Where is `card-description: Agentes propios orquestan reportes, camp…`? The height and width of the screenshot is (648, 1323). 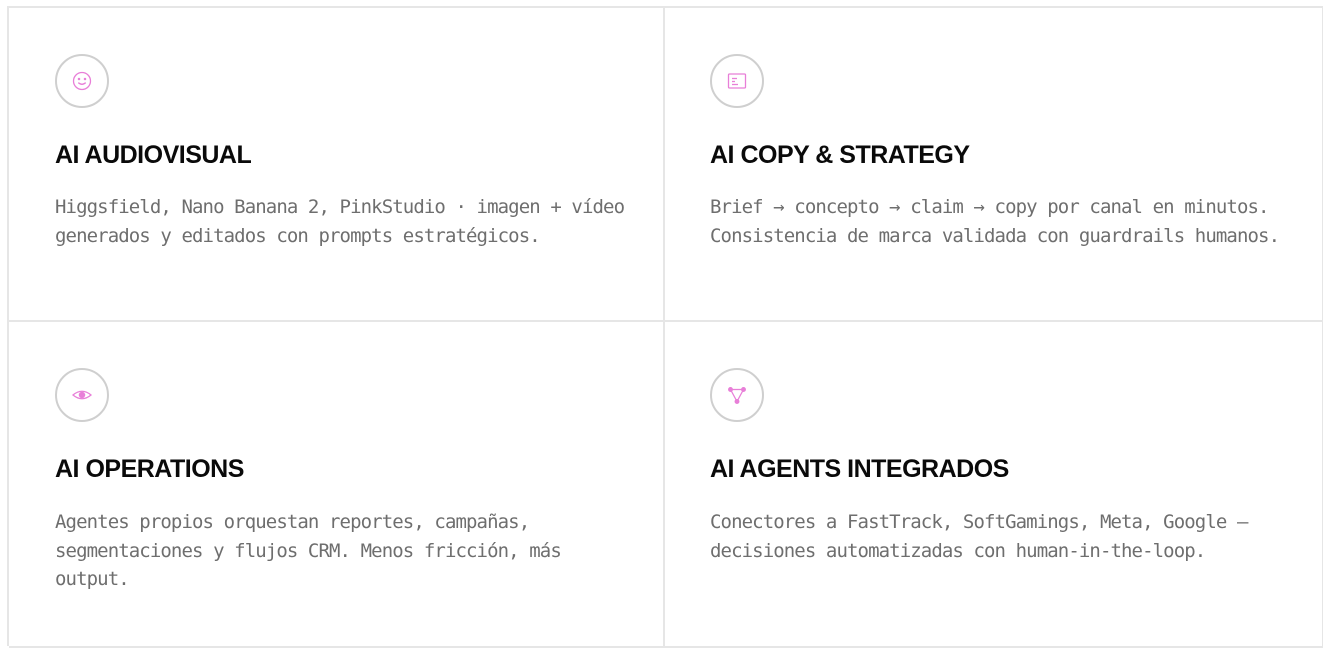
card-description: Agentes propios orquestan reportes, camp… is located at coordinates (308, 550).